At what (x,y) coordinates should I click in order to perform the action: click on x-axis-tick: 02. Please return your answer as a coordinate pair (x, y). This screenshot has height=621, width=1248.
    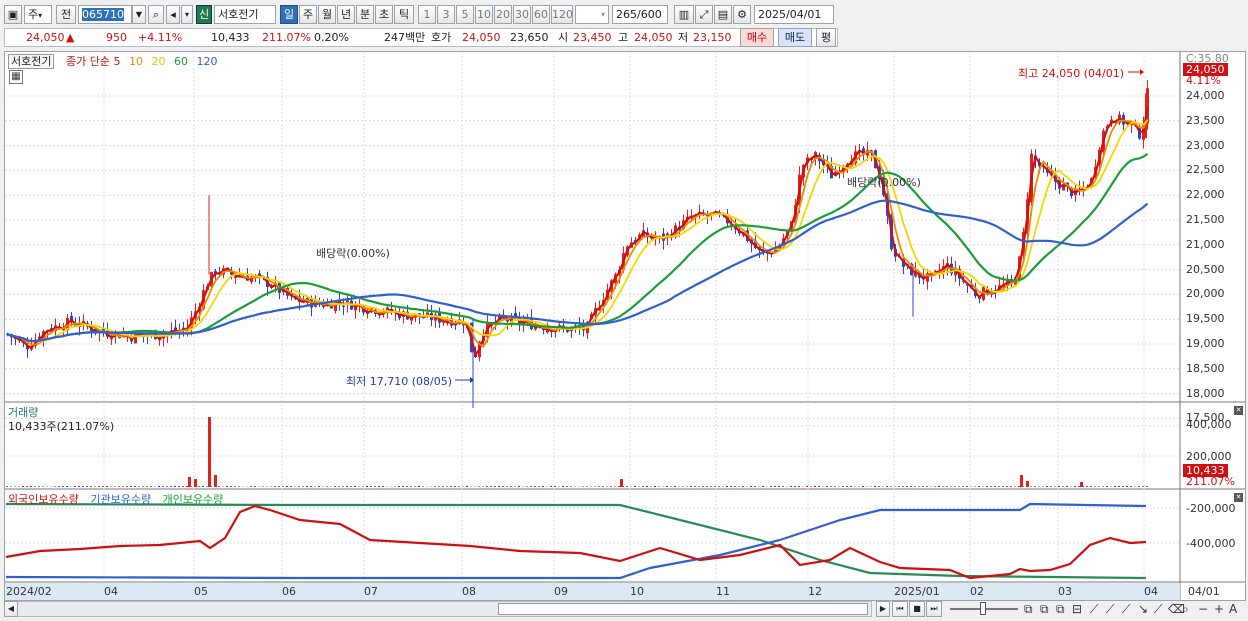
    Looking at the image, I should click on (977, 591).